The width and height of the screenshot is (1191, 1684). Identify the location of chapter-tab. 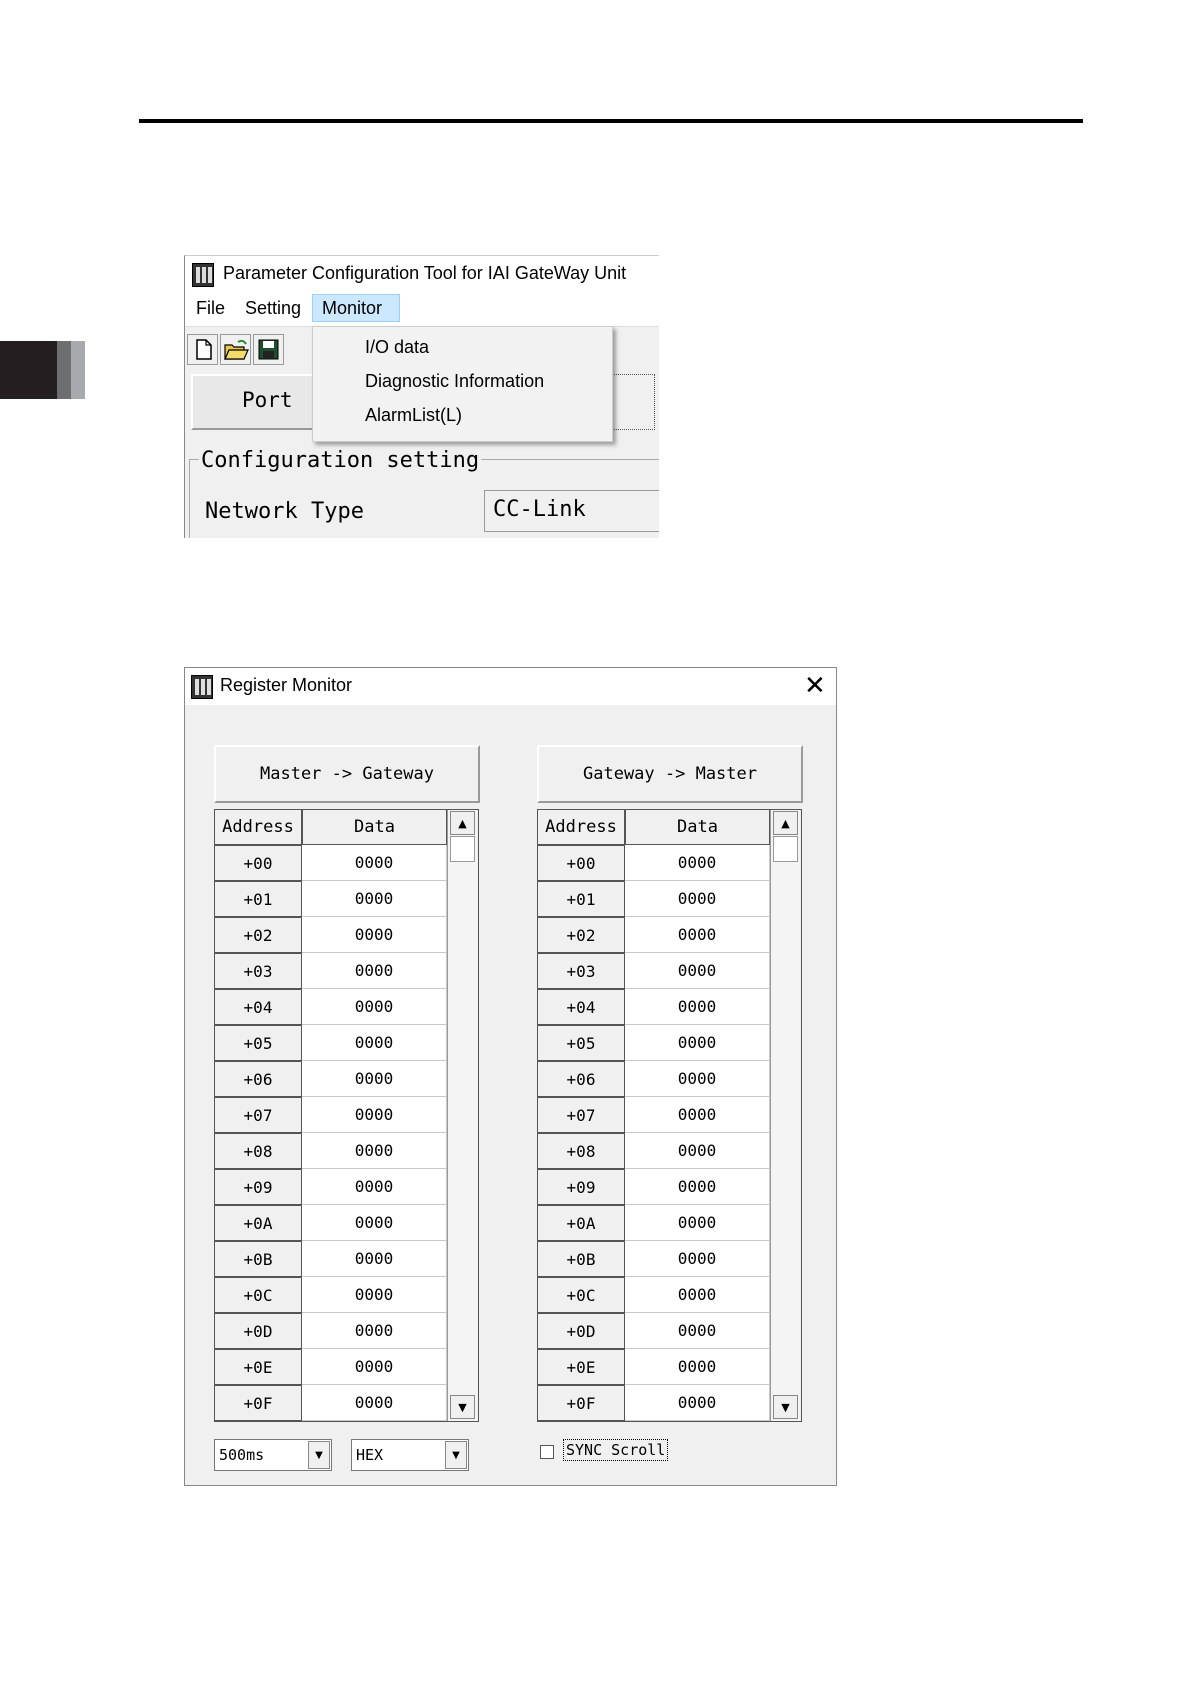
(28, 370).